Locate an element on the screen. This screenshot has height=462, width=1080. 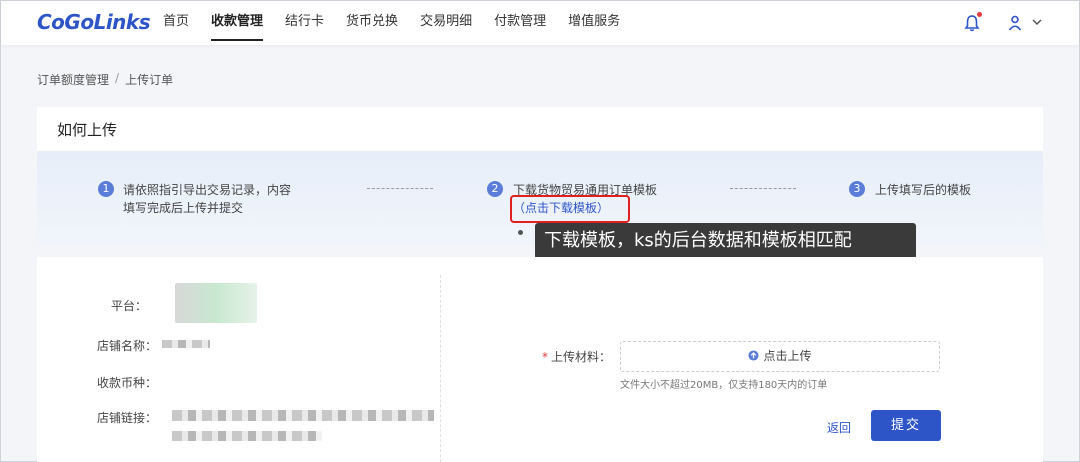
nav-item-collection: 收款管理 is located at coordinates (237, 23).